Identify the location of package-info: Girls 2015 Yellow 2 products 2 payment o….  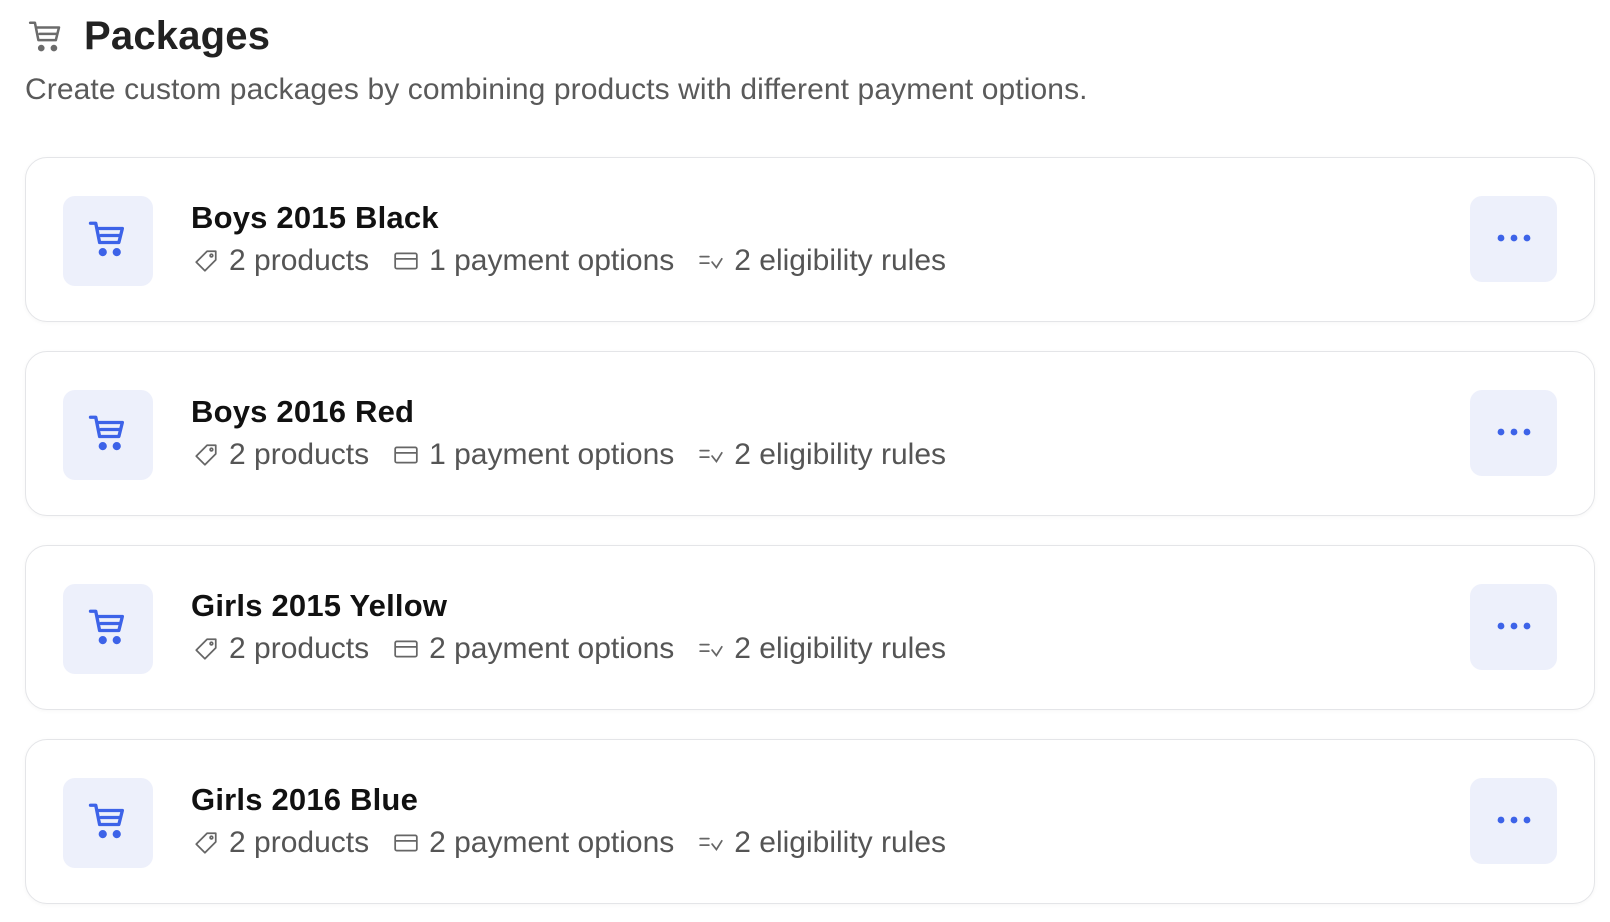
(579, 627).